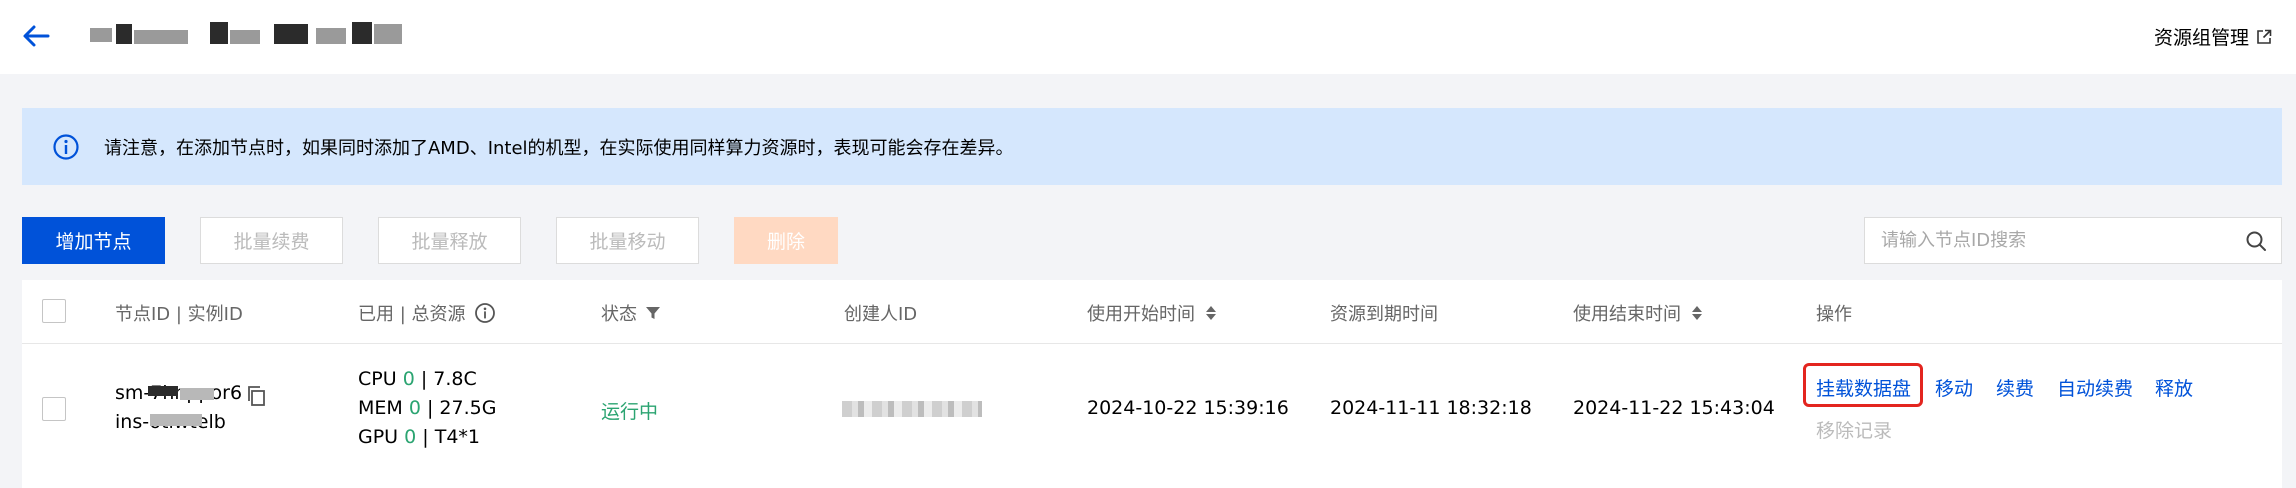 The image size is (2296, 488). I want to click on col-resources: 已用 | 总资源, so click(427, 313).